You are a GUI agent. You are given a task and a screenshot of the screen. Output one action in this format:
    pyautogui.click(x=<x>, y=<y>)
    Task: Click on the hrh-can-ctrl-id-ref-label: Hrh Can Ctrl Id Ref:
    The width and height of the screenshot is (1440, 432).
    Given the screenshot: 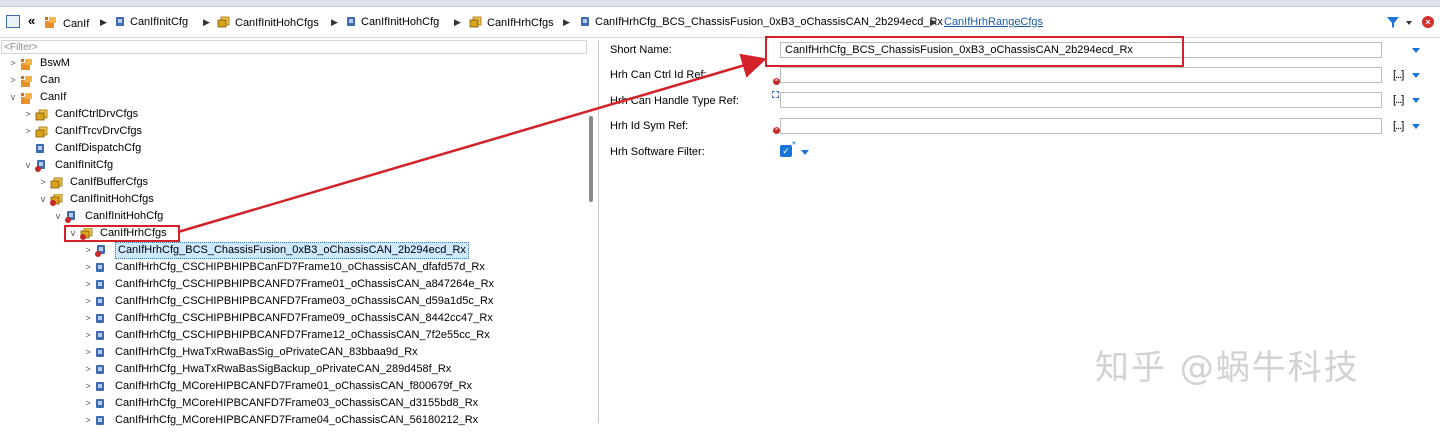 What is the action you would take?
    pyautogui.click(x=658, y=75)
    